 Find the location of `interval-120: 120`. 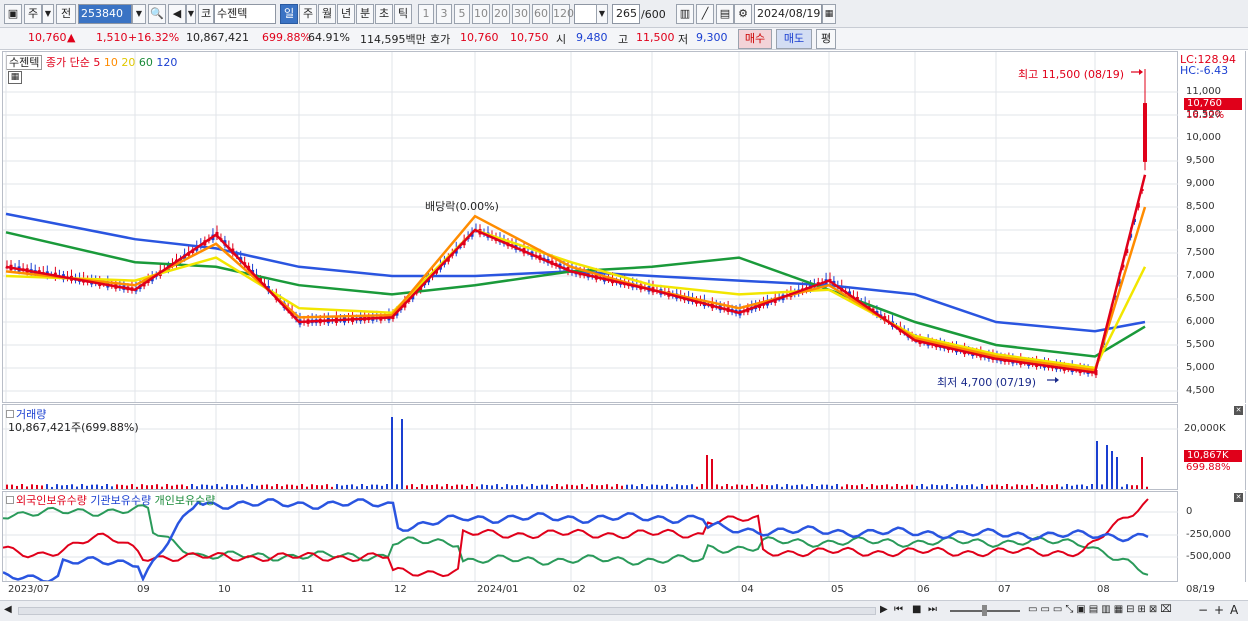

interval-120: 120 is located at coordinates (563, 14).